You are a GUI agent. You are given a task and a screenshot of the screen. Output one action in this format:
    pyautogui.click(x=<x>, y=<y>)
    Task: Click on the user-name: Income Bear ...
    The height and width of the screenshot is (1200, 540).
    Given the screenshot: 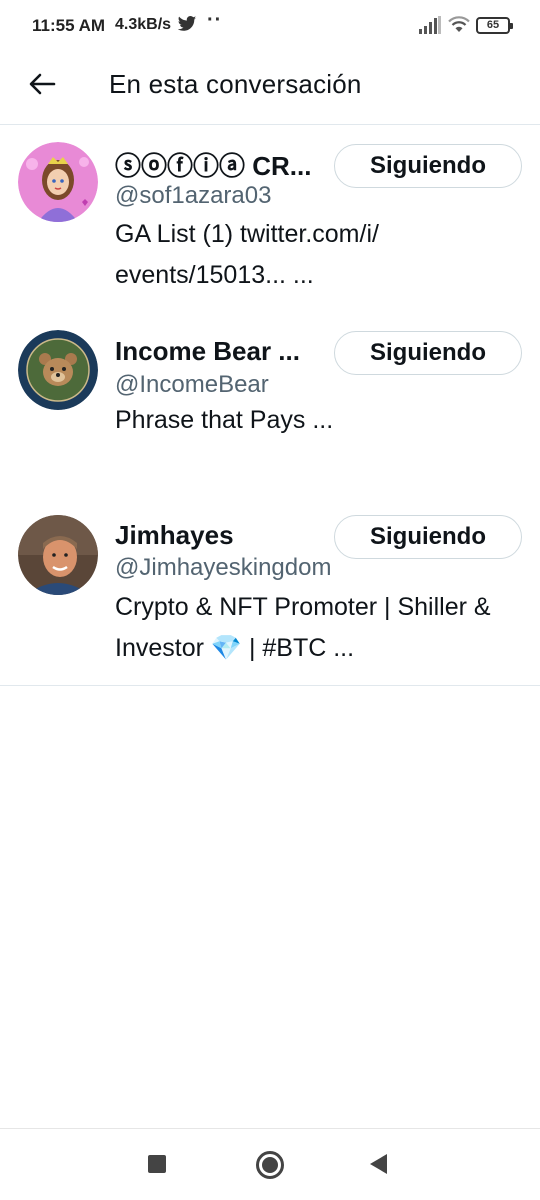 What is the action you would take?
    pyautogui.click(x=207, y=351)
    